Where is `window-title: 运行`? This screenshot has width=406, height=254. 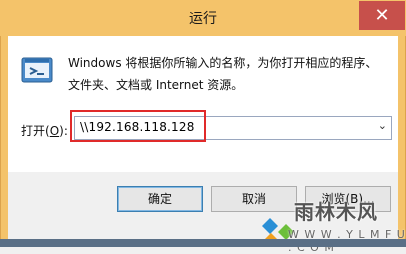 window-title: 运行 is located at coordinates (203, 19).